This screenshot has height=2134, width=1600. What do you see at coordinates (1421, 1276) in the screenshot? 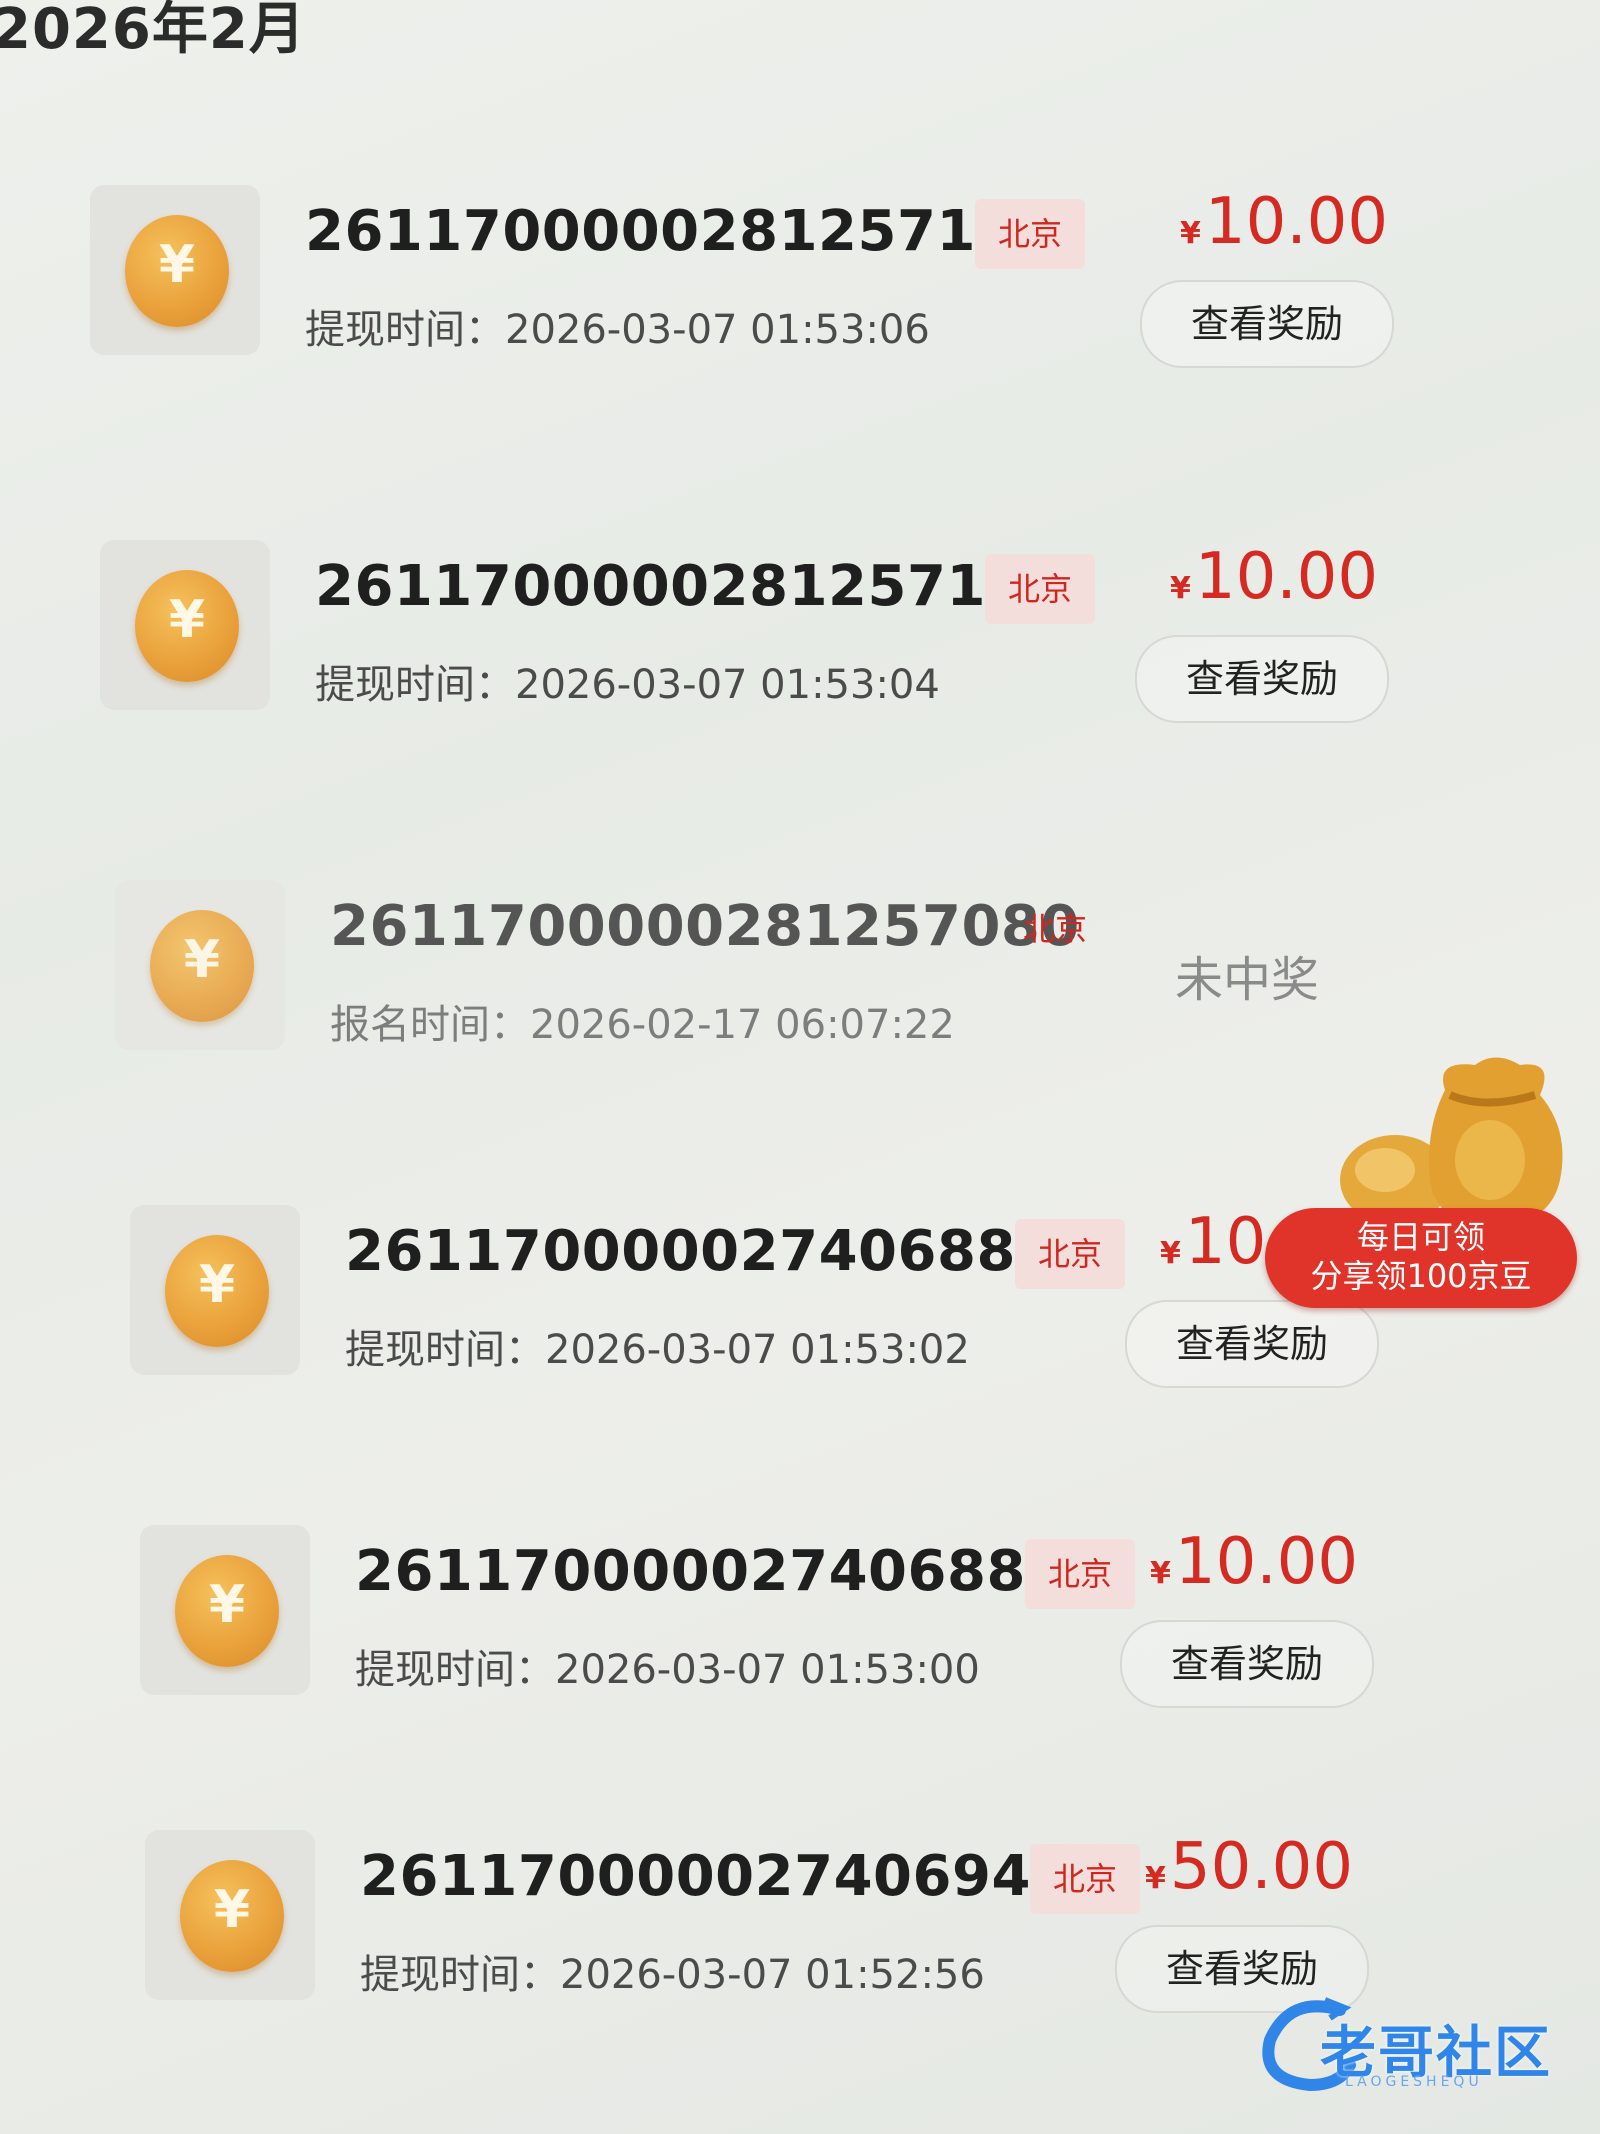
I see `promo-line-2: 分享领100京豆` at bounding box center [1421, 1276].